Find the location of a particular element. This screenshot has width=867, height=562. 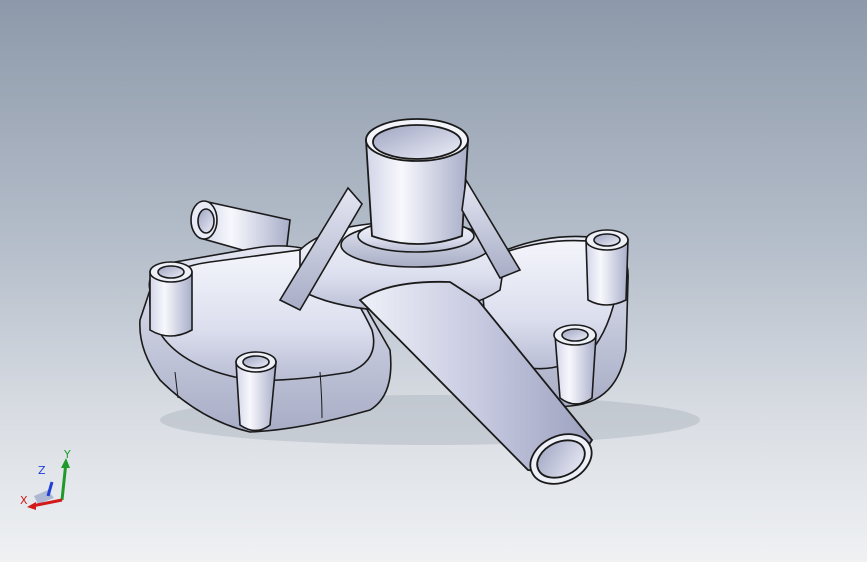

z-axis-arrow is located at coordinates (50, 489).